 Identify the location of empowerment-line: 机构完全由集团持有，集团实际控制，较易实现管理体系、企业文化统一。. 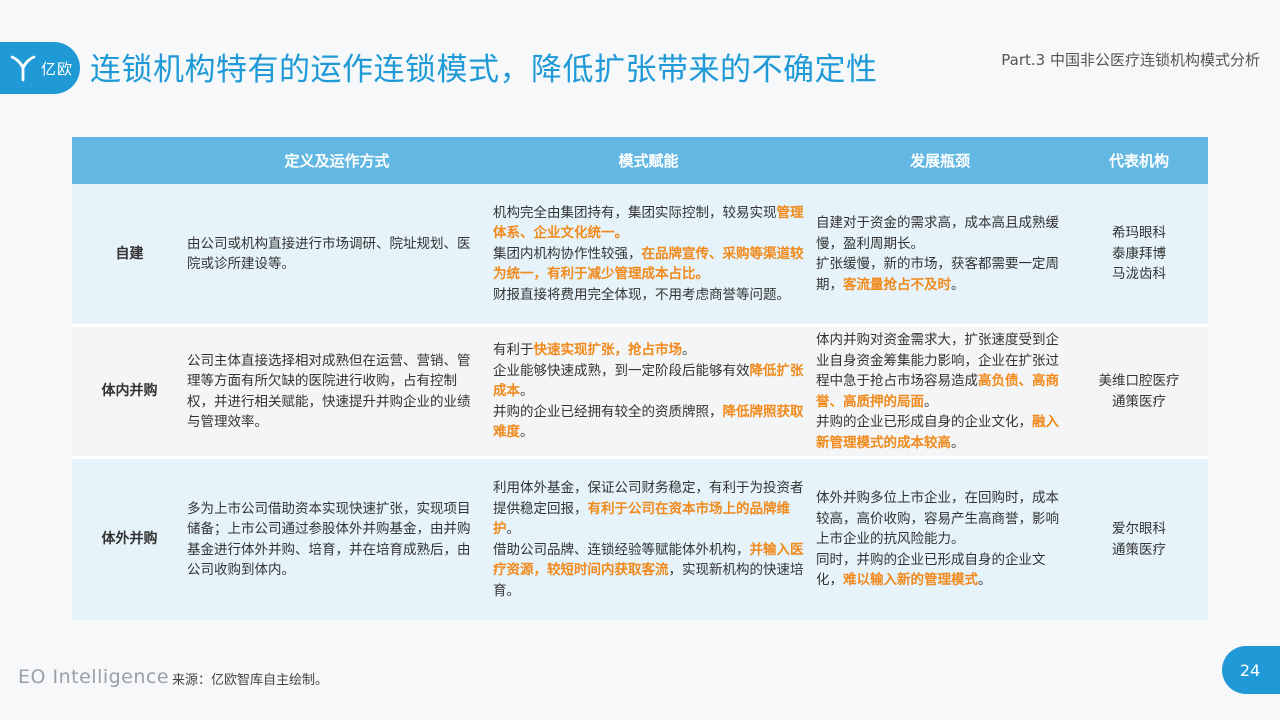
(648, 223).